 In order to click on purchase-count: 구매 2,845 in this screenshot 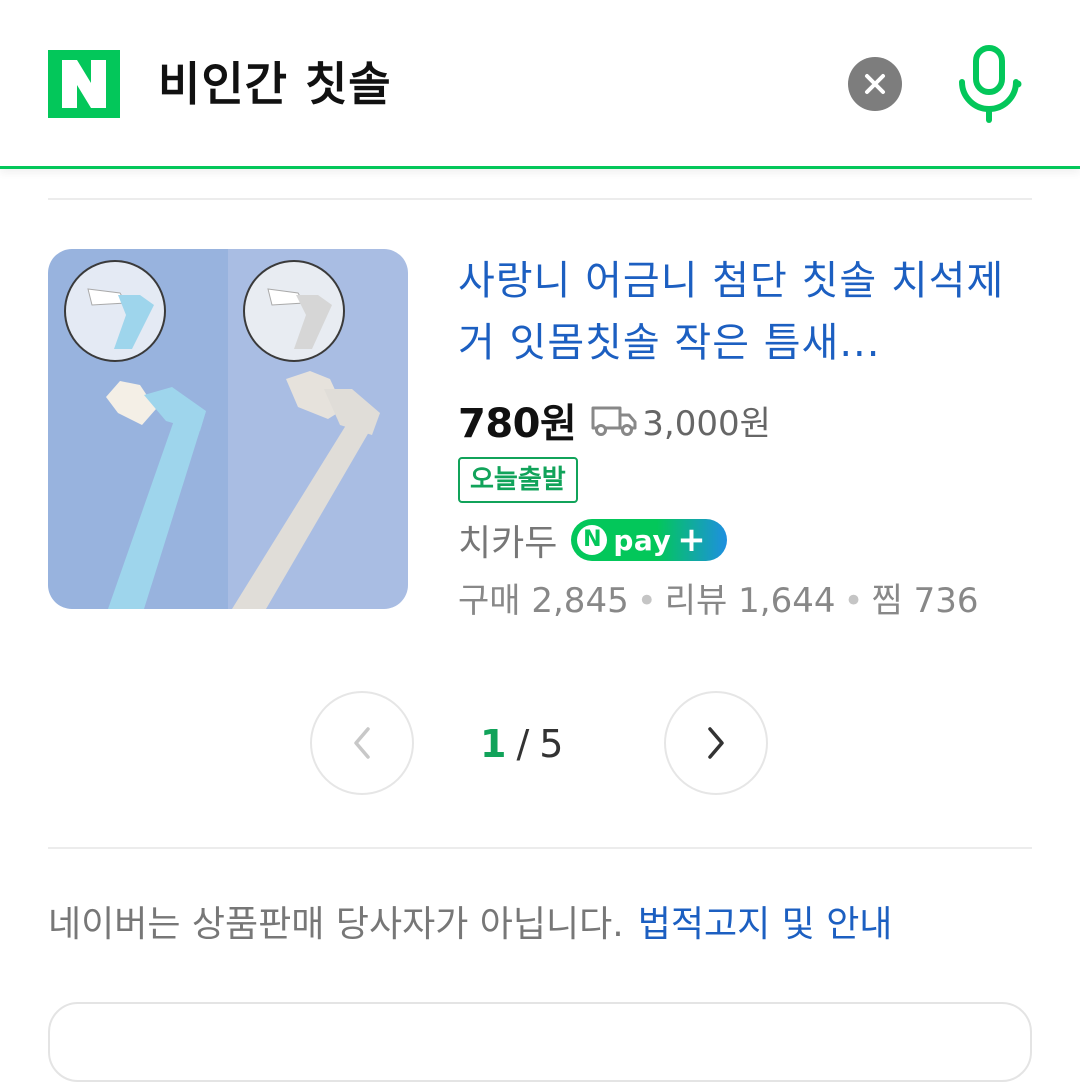, I will do `click(543, 601)`.